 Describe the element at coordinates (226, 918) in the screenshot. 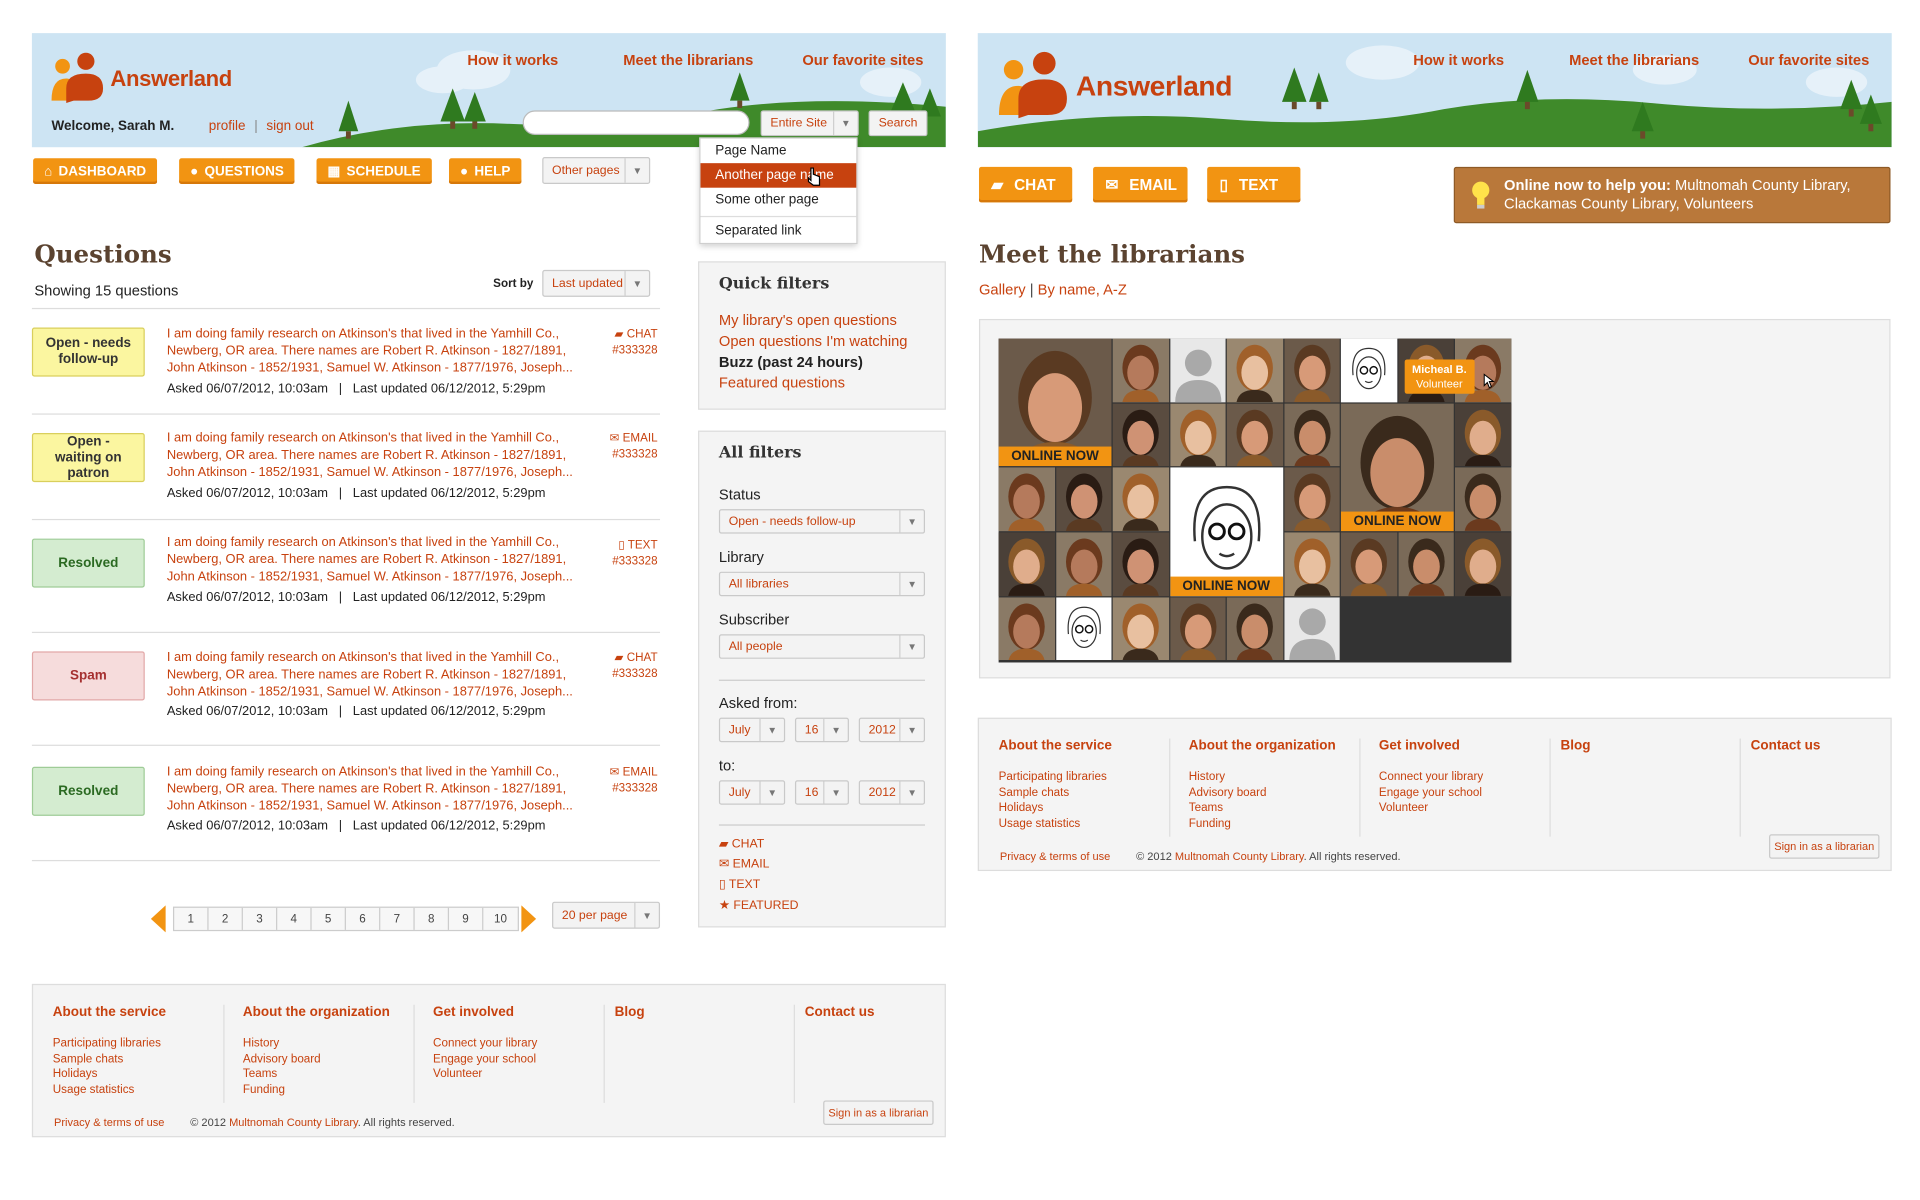

I see `page-link: 2` at that location.